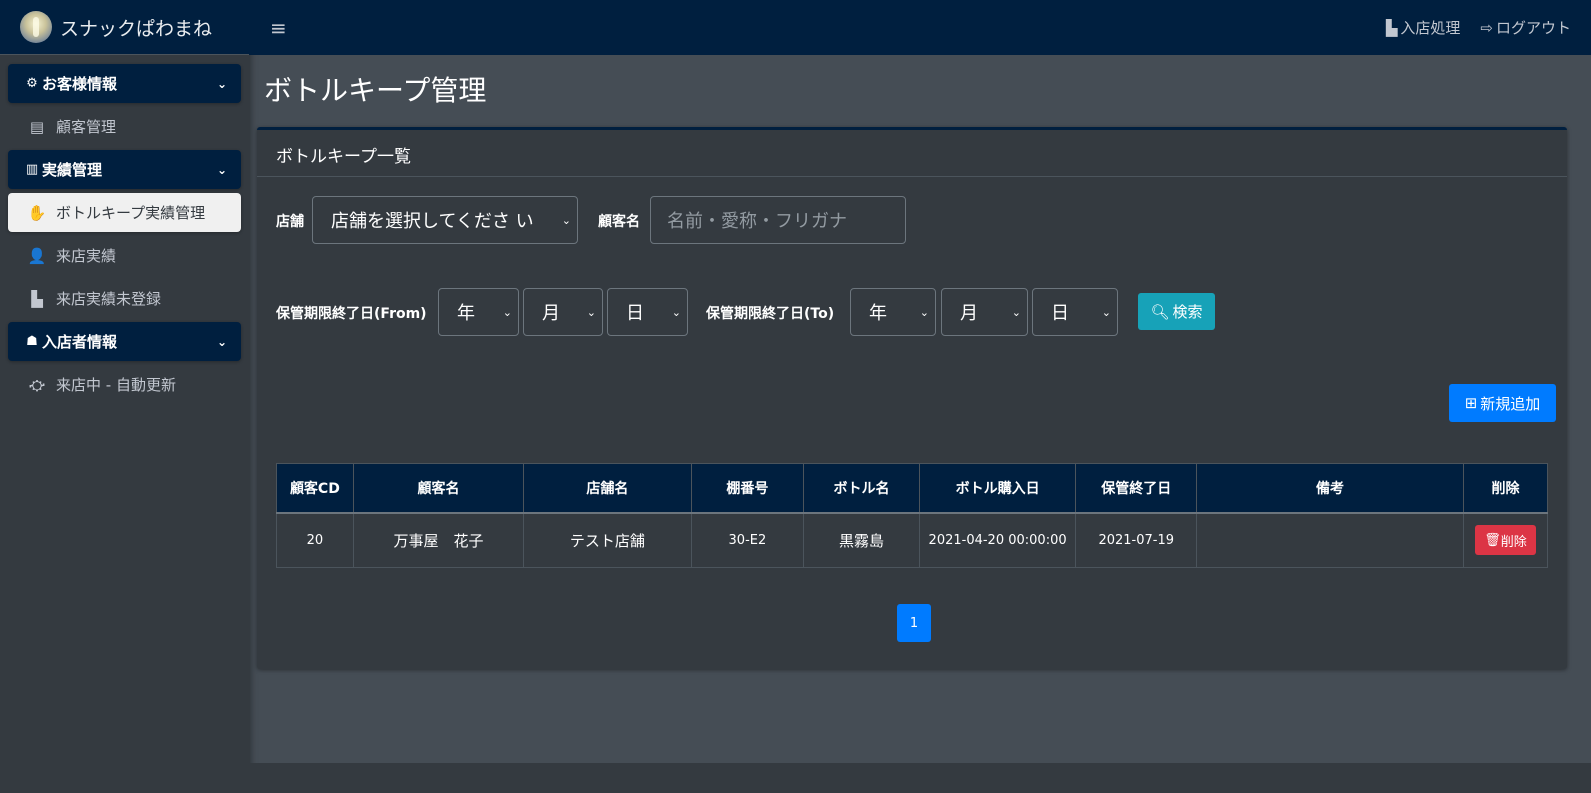 This screenshot has height=793, width=1591. I want to click on id-card-icon: ▤, so click(37, 126).